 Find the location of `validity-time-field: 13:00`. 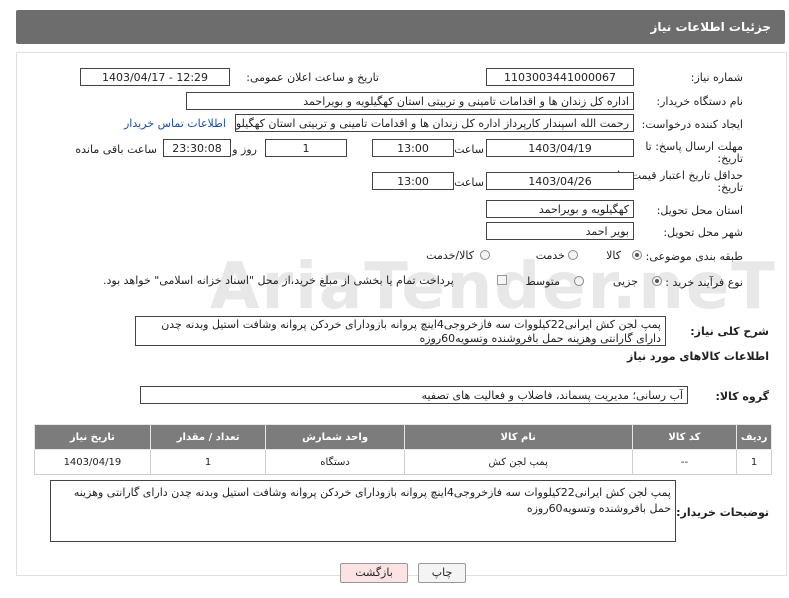

validity-time-field: 13:00 is located at coordinates (413, 181).